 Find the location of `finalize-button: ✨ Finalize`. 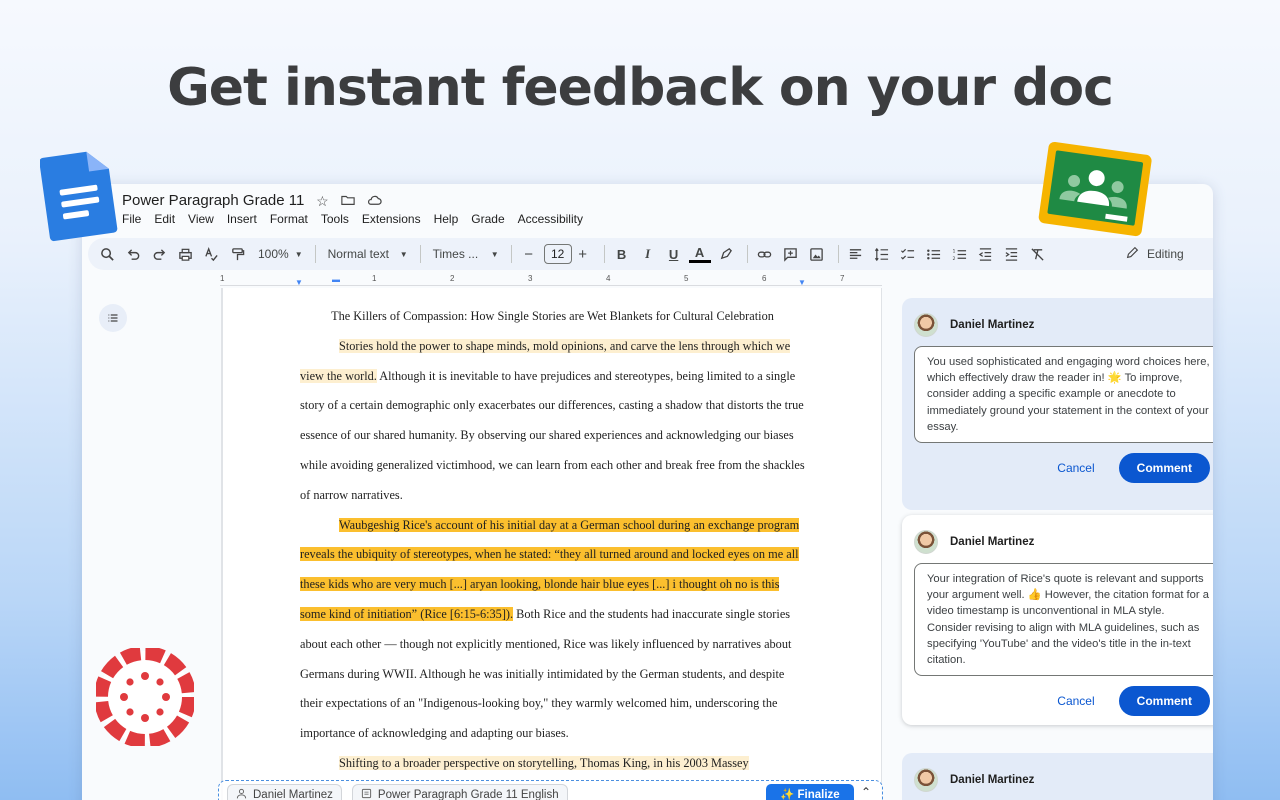

finalize-button: ✨ Finalize is located at coordinates (810, 792).